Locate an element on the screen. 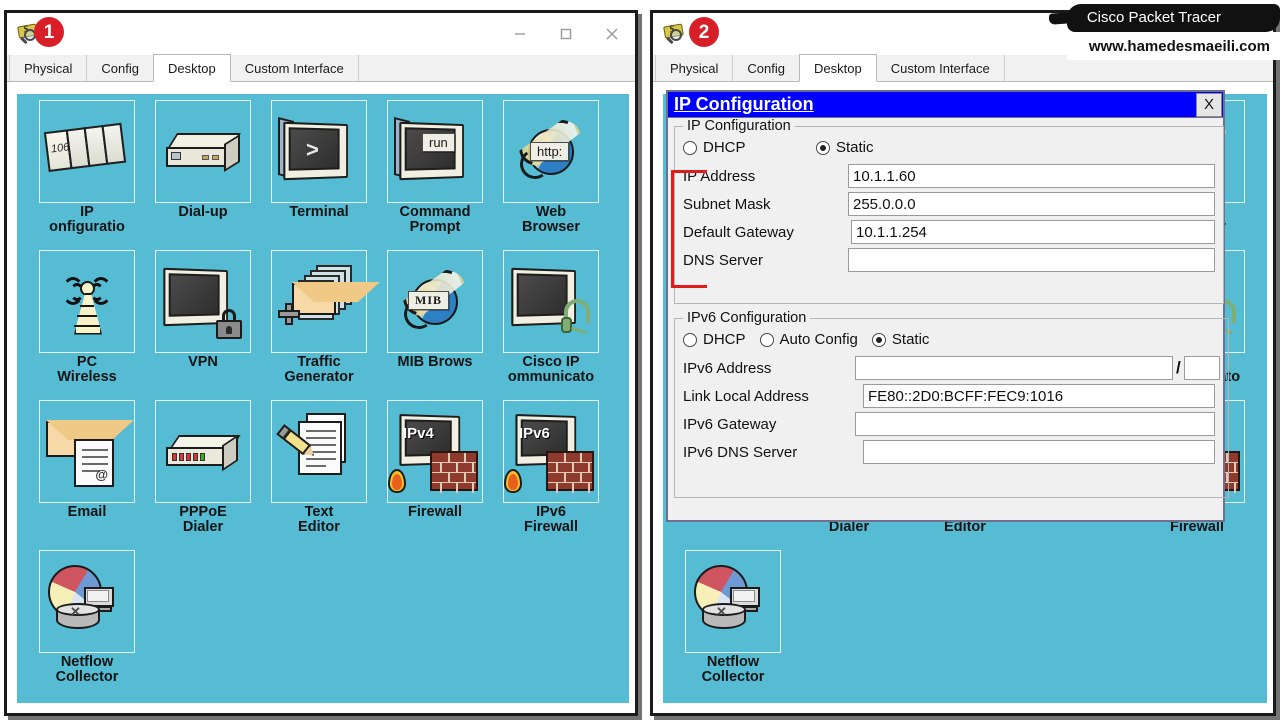 This screenshot has width=1280, height=720. website-label: www.hamedesmaeili.com is located at coordinates (1173, 46).